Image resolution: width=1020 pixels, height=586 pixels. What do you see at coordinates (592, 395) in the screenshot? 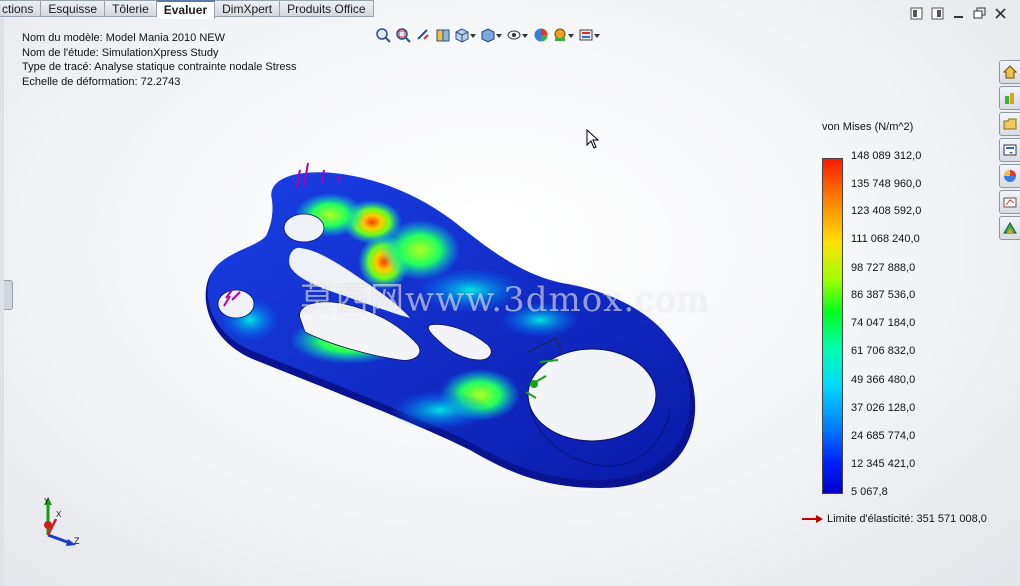
I see `part-hole-large` at bounding box center [592, 395].